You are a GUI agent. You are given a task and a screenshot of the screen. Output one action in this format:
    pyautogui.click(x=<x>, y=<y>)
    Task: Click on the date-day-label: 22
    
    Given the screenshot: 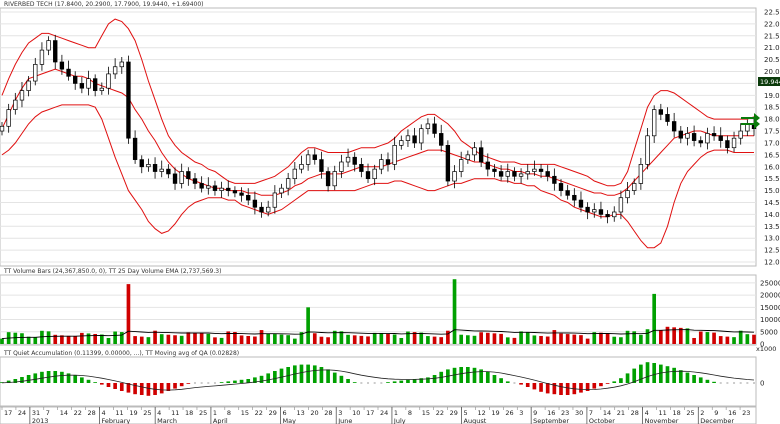 What is the action you would take?
    pyautogui.click(x=440, y=413)
    